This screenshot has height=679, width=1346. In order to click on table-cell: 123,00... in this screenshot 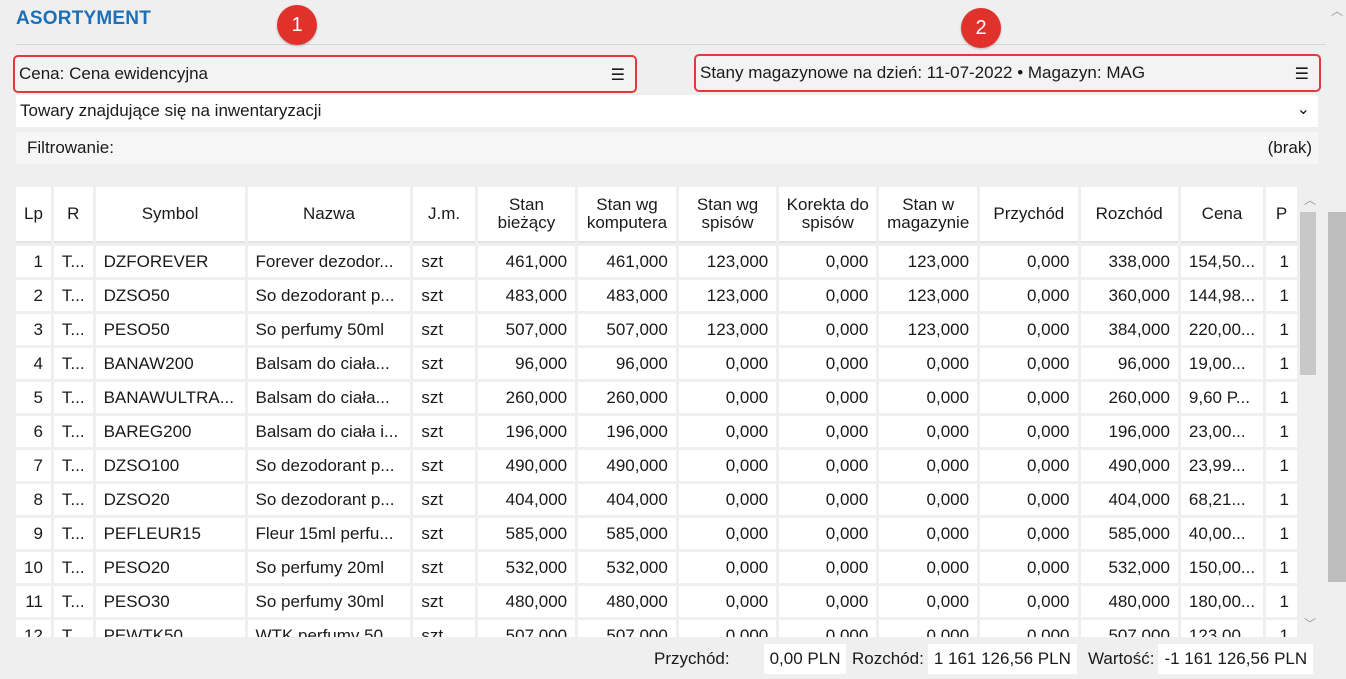, I will do `click(1222, 627)`.